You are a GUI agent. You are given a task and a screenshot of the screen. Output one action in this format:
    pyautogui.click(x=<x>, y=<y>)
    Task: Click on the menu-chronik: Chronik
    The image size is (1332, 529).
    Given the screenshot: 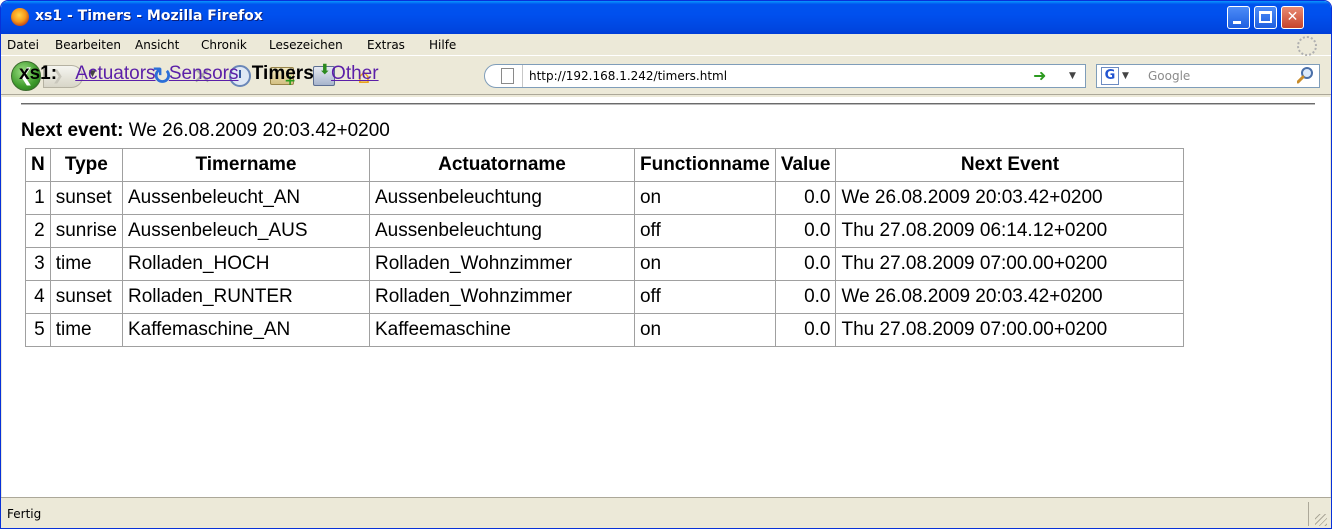 What is the action you would take?
    pyautogui.click(x=224, y=45)
    